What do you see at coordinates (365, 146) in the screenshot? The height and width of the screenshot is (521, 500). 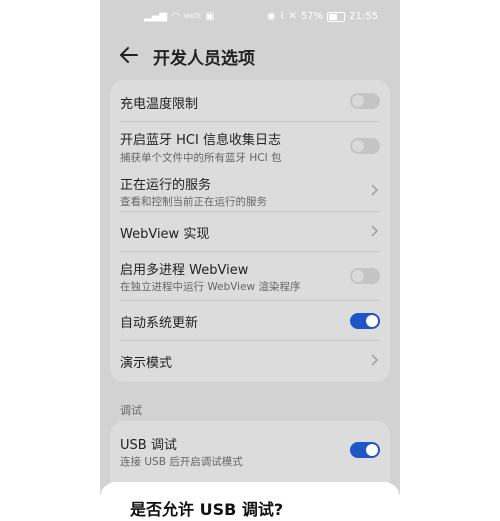 I see `bluetooth-hci-log-toggle` at bounding box center [365, 146].